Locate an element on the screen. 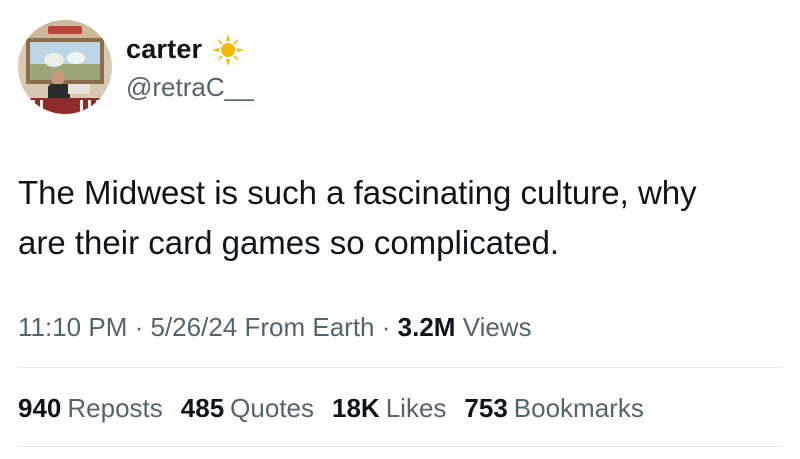 The width and height of the screenshot is (800, 459). sun-icon is located at coordinates (228, 49).